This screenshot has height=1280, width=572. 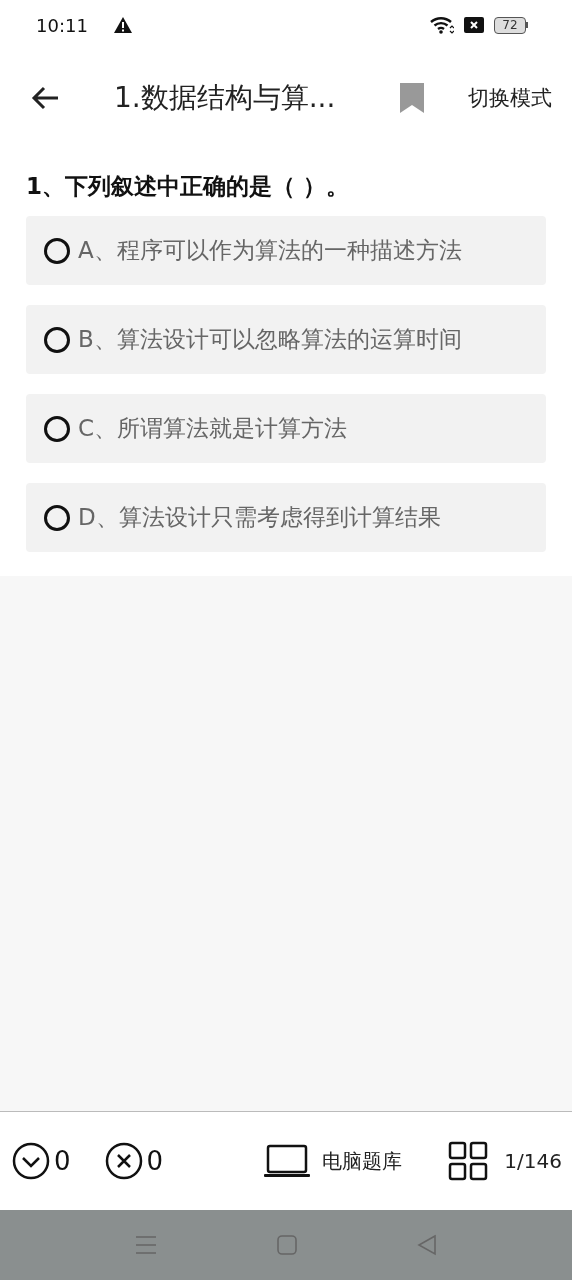 What do you see at coordinates (155, 1161) in the screenshot?
I see `wrong-count: 0` at bounding box center [155, 1161].